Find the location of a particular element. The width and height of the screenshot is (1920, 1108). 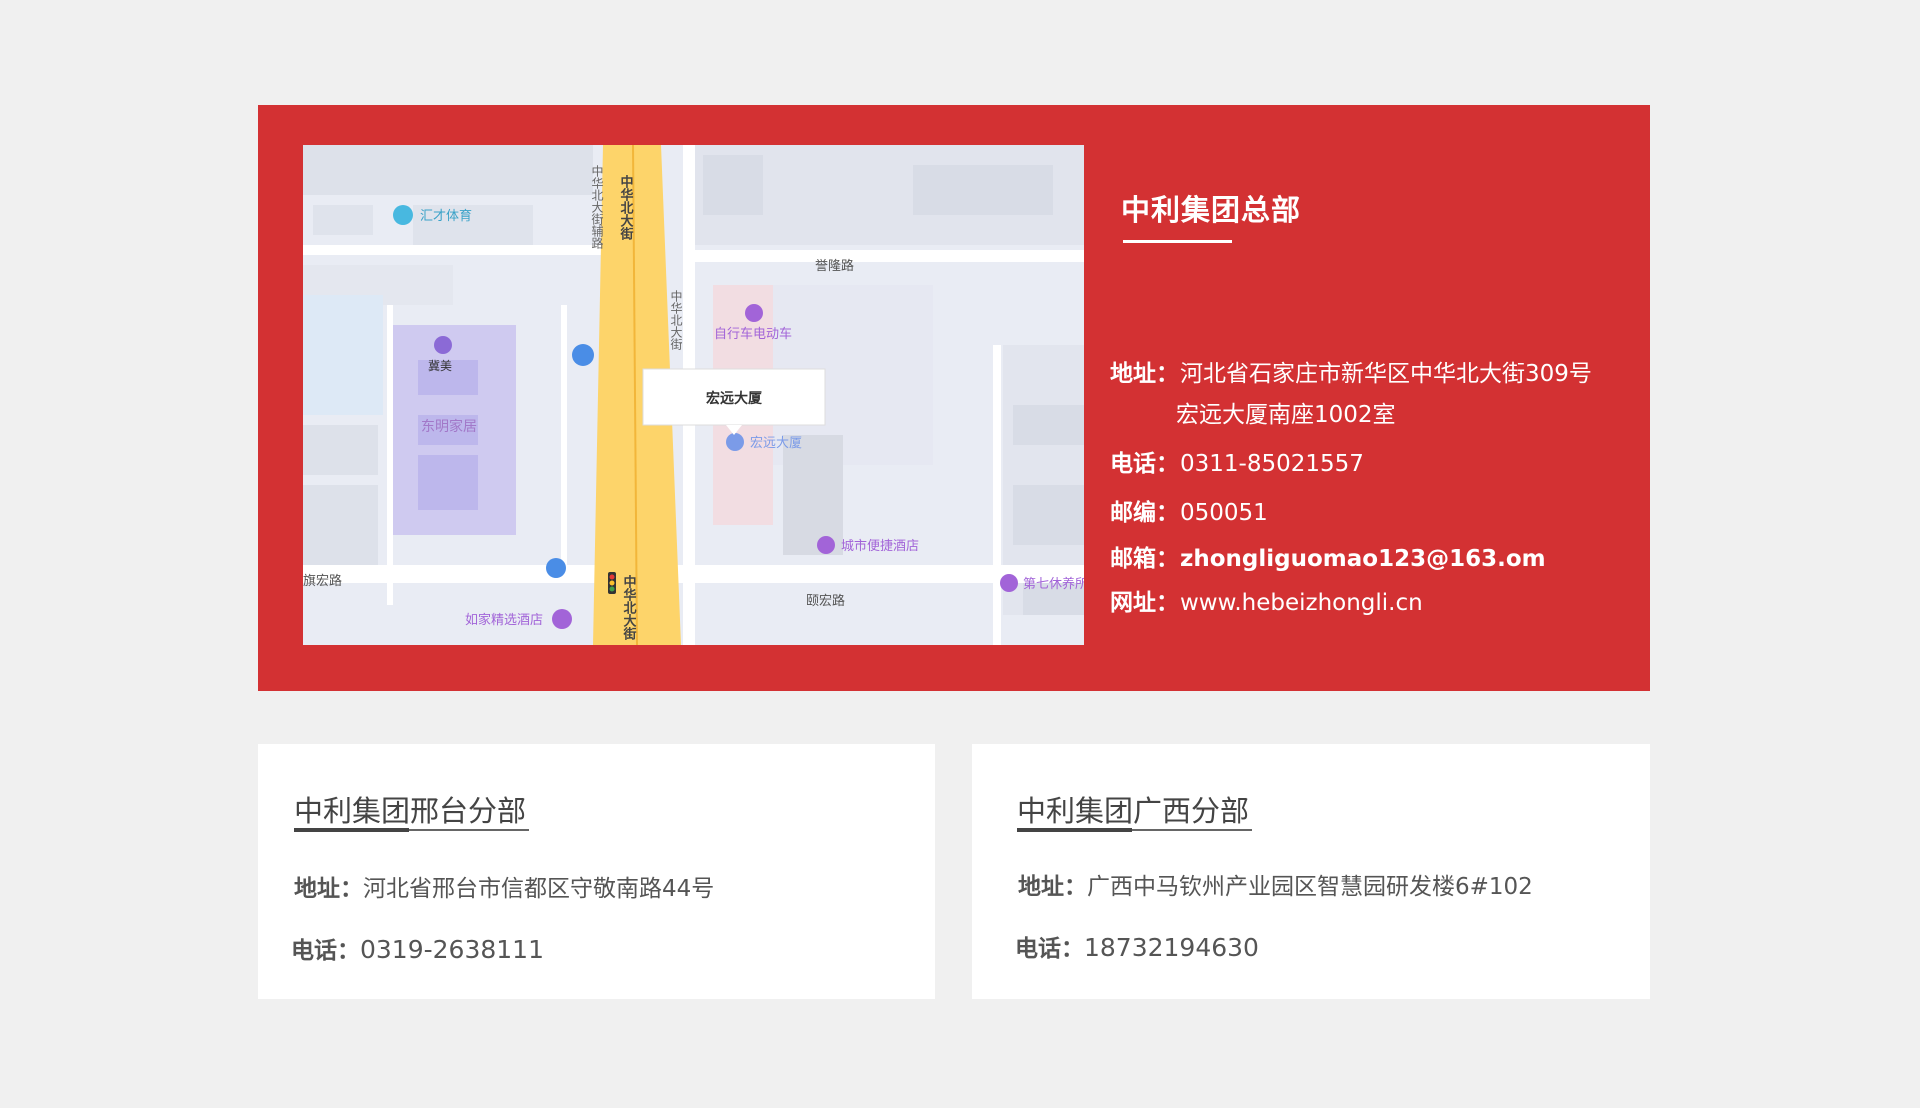

branch-address-value: 河北省邢台市信都区守敬南路44号 is located at coordinates (539, 889).